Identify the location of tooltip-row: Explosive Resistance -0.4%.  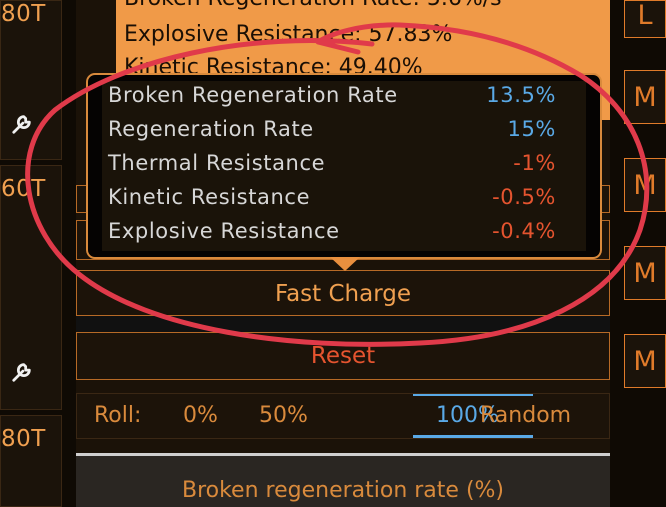
(344, 234).